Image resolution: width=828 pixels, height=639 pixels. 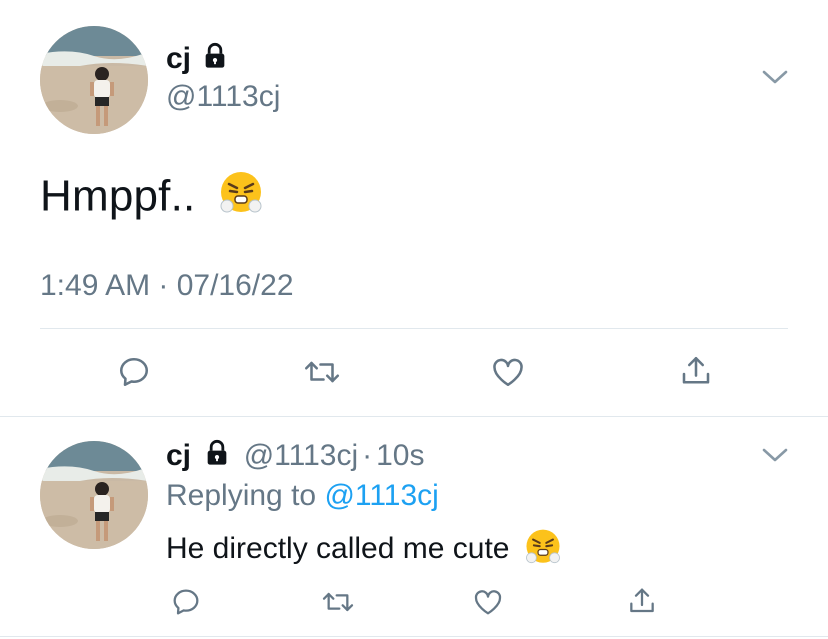 I want to click on author-header: cj @1113cj, so click(x=223, y=78).